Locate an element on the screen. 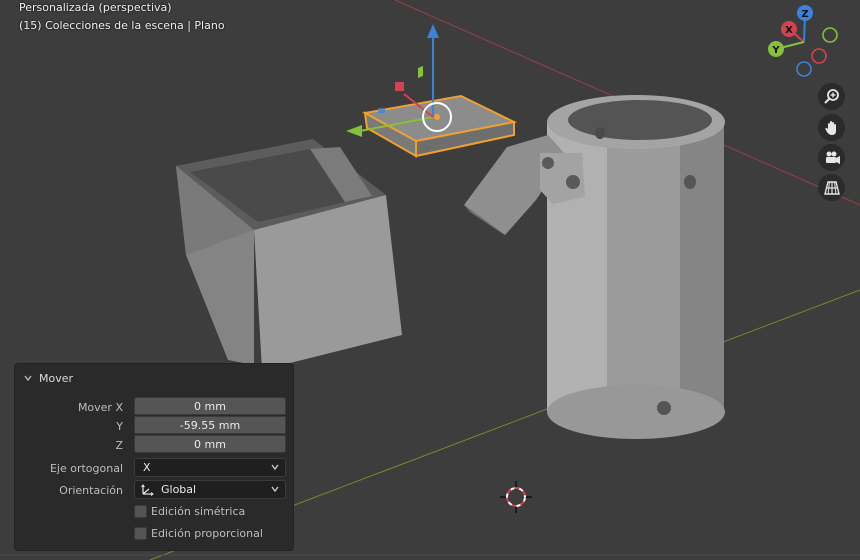  camera-view-button is located at coordinates (831, 157).